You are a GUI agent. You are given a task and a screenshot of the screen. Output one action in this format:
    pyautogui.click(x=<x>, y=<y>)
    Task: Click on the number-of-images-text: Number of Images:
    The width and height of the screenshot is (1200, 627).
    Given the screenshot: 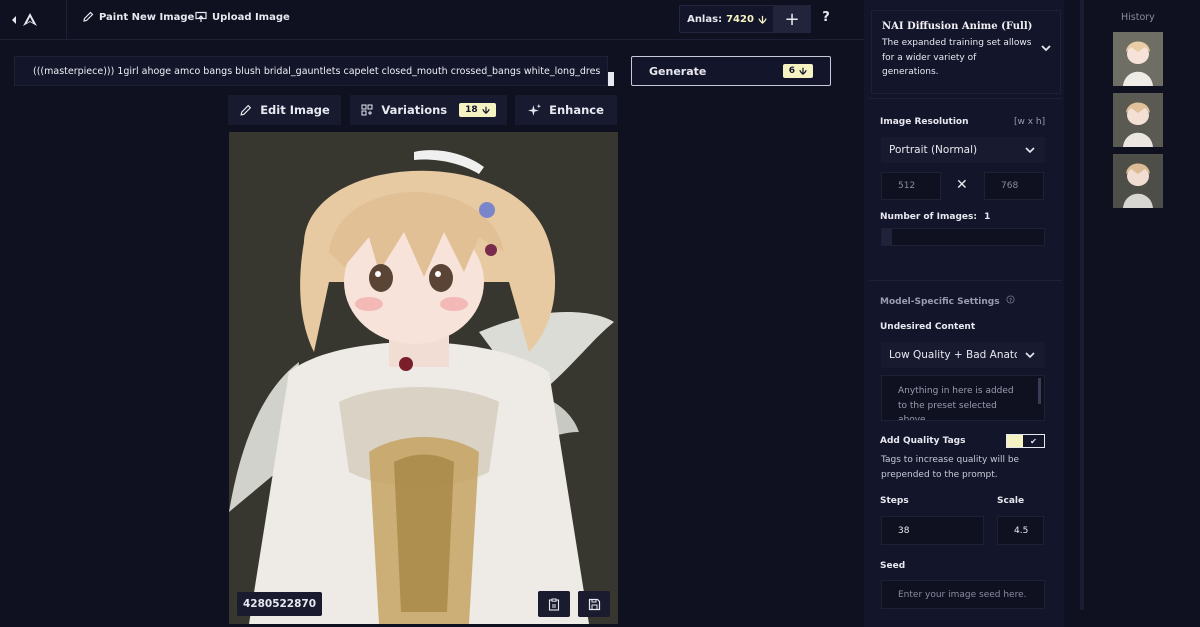 What is the action you would take?
    pyautogui.click(x=928, y=217)
    